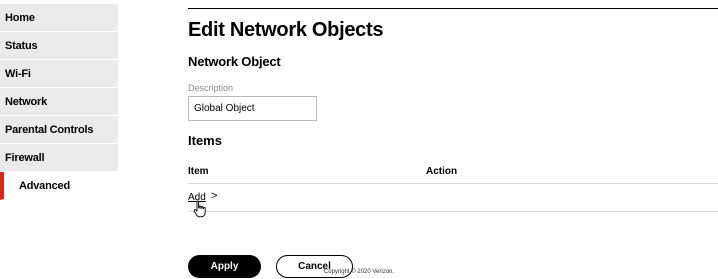 The width and height of the screenshot is (718, 279). What do you see at coordinates (453, 8) in the screenshot?
I see `top-divider` at bounding box center [453, 8].